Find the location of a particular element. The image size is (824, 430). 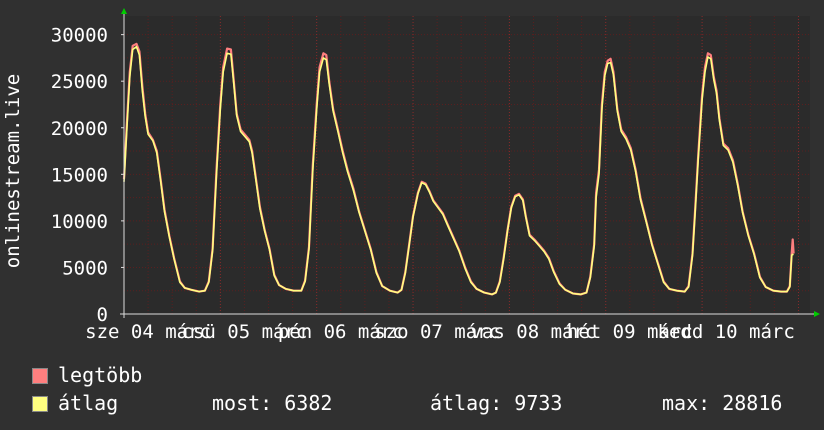

y-tick-label: 30000 is located at coordinates (79, 36).